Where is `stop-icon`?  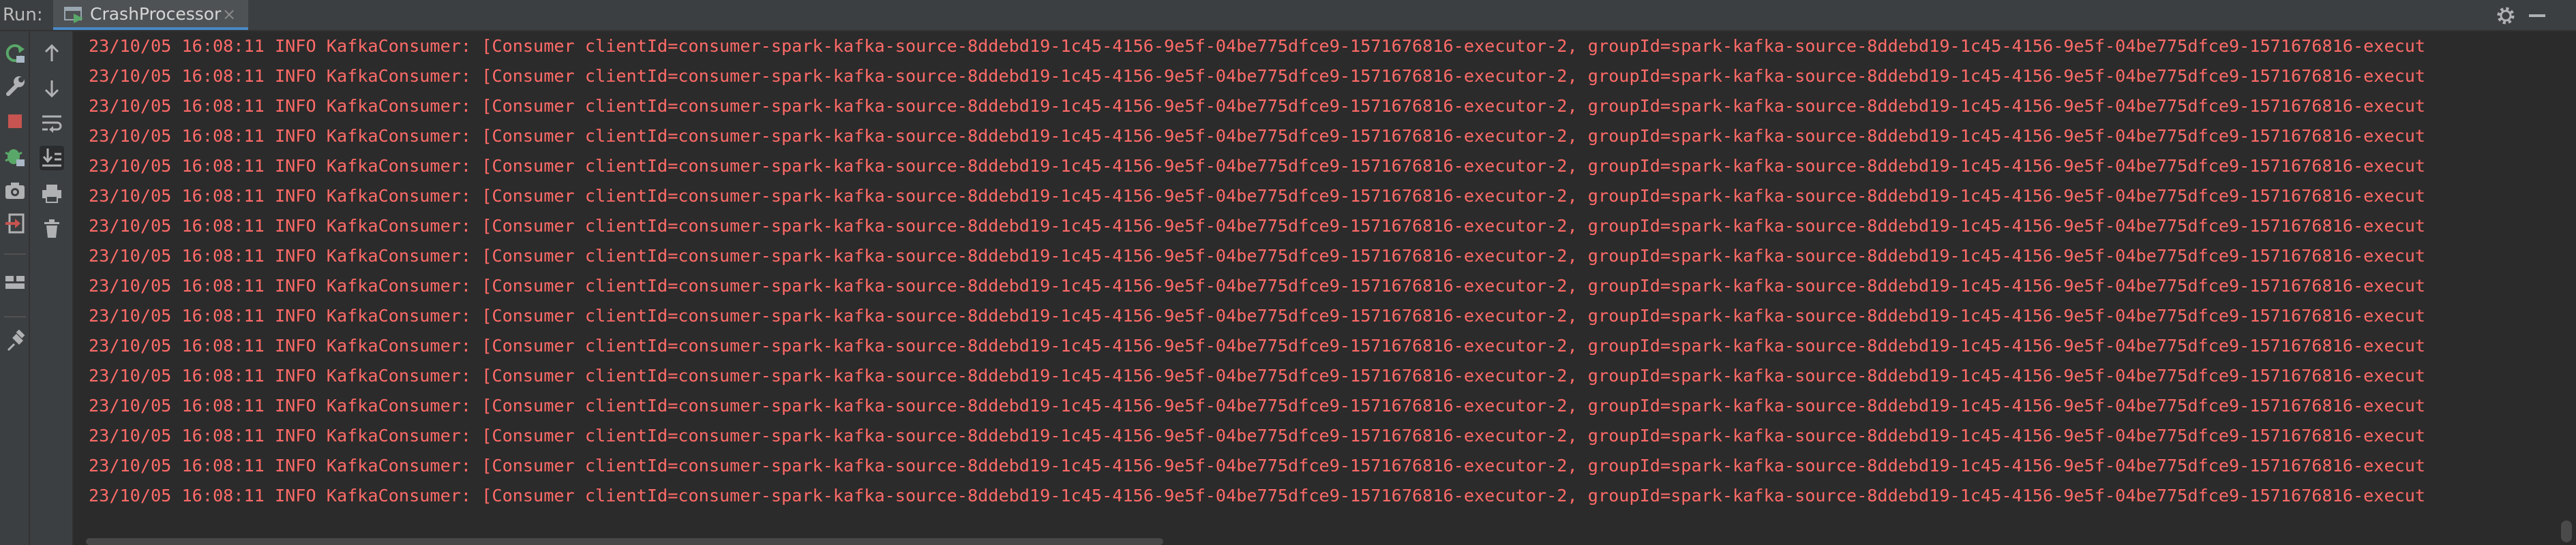
stop-icon is located at coordinates (15, 122).